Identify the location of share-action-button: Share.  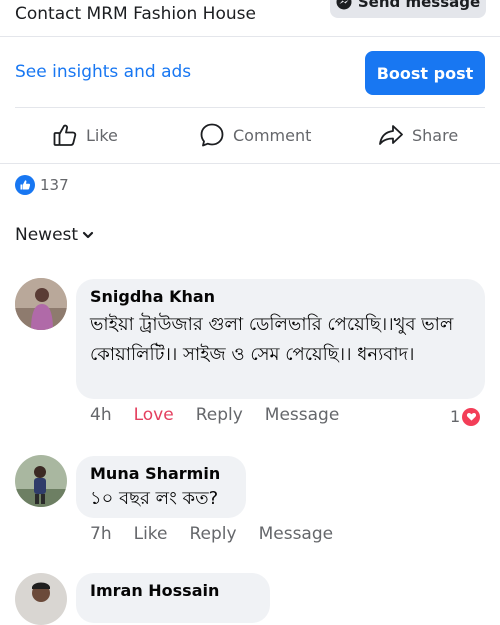
(418, 135).